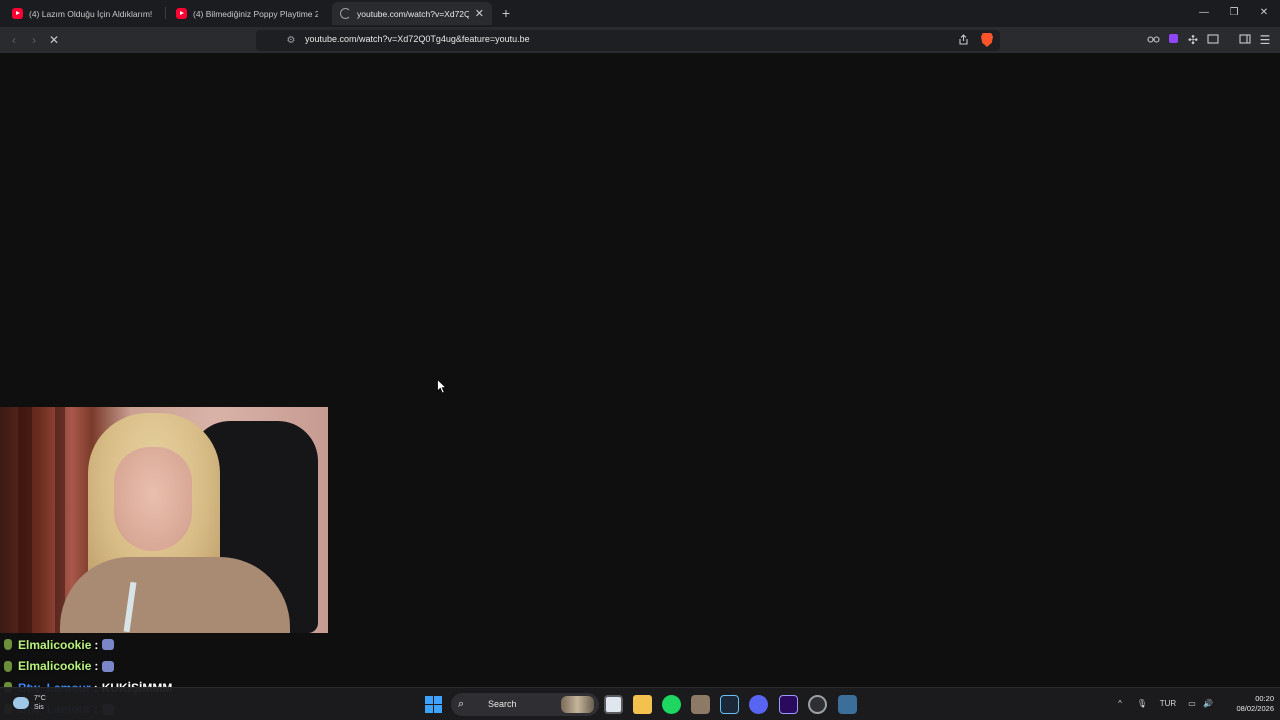 The width and height of the screenshot is (1280, 720). Describe the element at coordinates (1153, 40) in the screenshot. I see `vpn-icon` at that location.